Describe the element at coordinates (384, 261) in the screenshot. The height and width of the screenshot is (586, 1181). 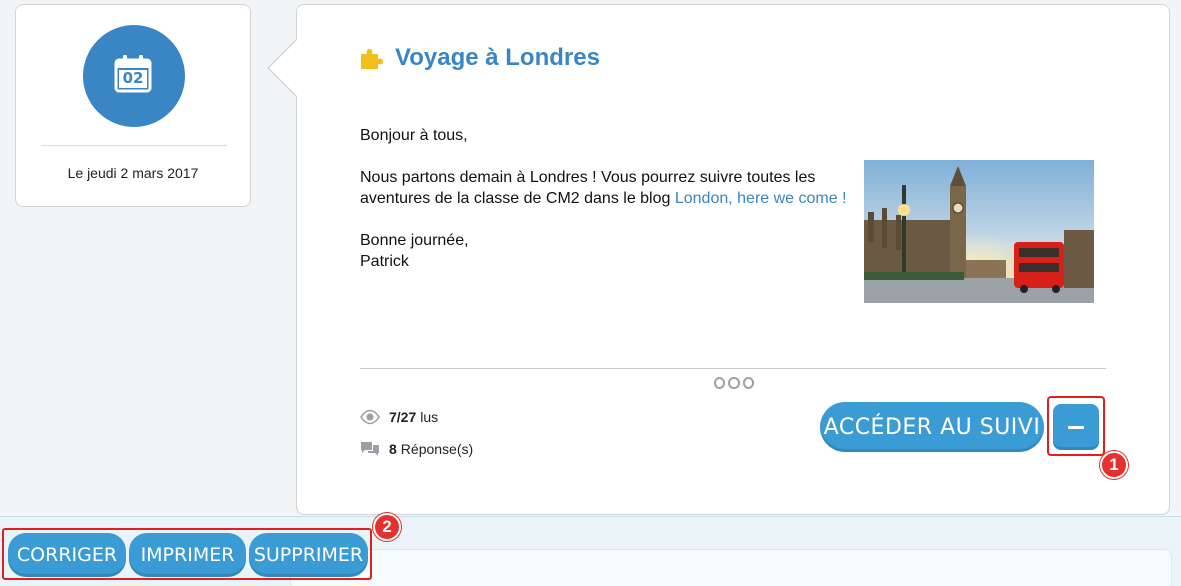
I see `signature: Patrick` at that location.